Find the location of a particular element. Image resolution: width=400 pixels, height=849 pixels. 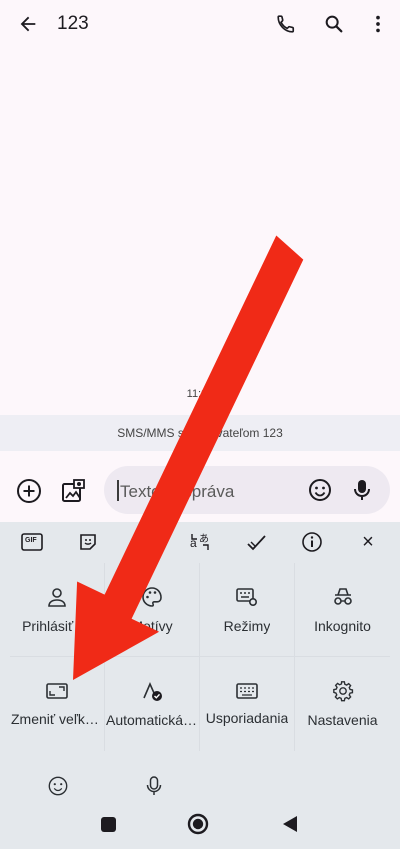

gif-label: GIF is located at coordinates (31, 540).